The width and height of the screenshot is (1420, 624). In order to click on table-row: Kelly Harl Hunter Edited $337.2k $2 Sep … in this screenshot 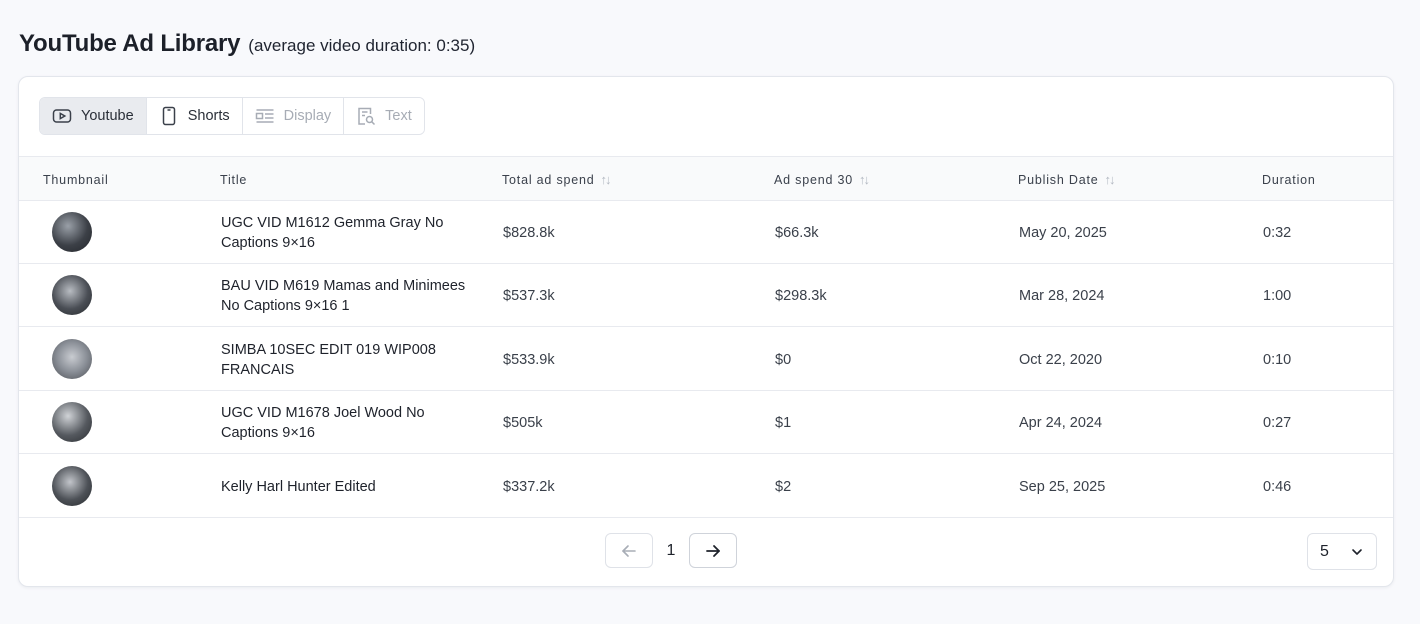, I will do `click(706, 486)`.